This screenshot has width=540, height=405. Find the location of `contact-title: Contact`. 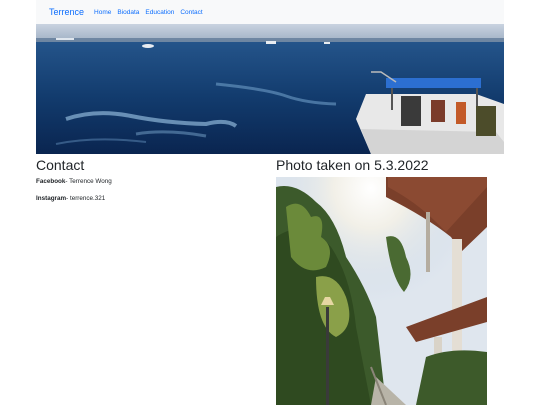

contact-title: Contact is located at coordinates (60, 165).